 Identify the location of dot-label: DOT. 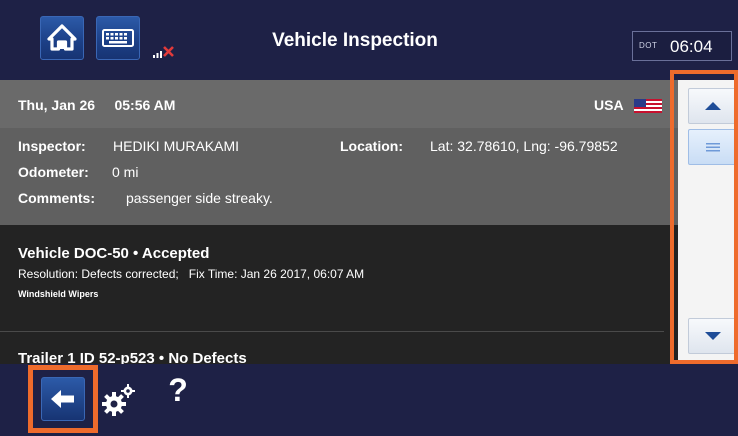
(648, 45).